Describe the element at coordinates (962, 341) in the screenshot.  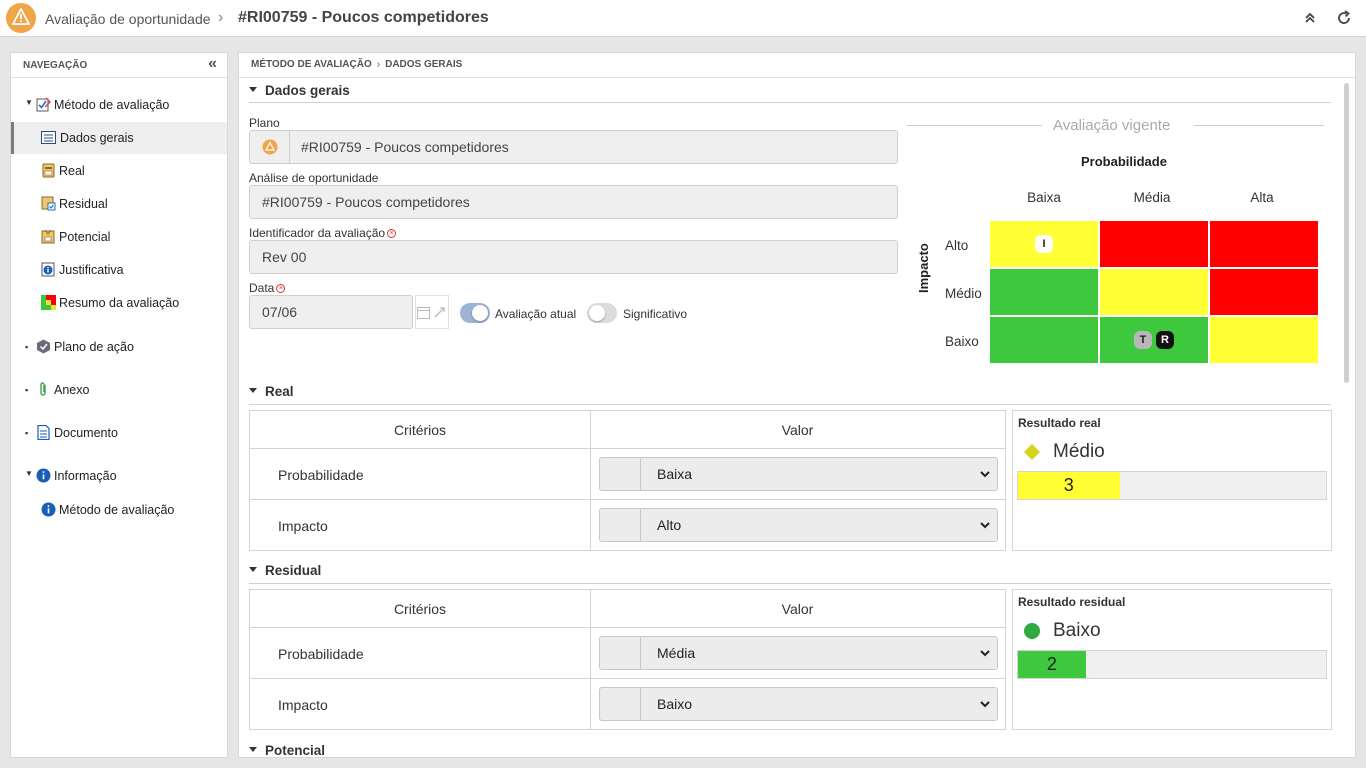
I see `matrix-row-header: Baixo` at that location.